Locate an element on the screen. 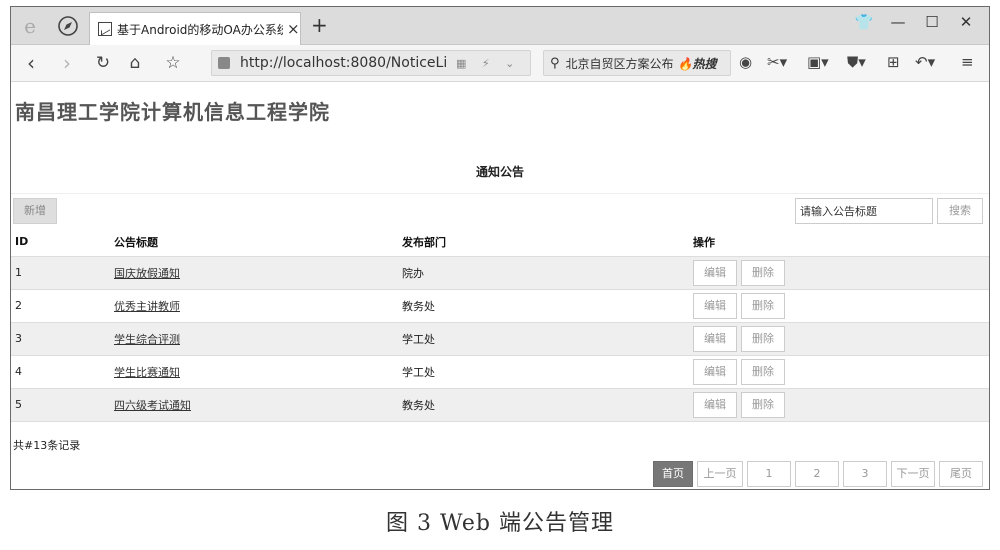 The height and width of the screenshot is (550, 1000). home-icon: ⌂ is located at coordinates (135, 63).